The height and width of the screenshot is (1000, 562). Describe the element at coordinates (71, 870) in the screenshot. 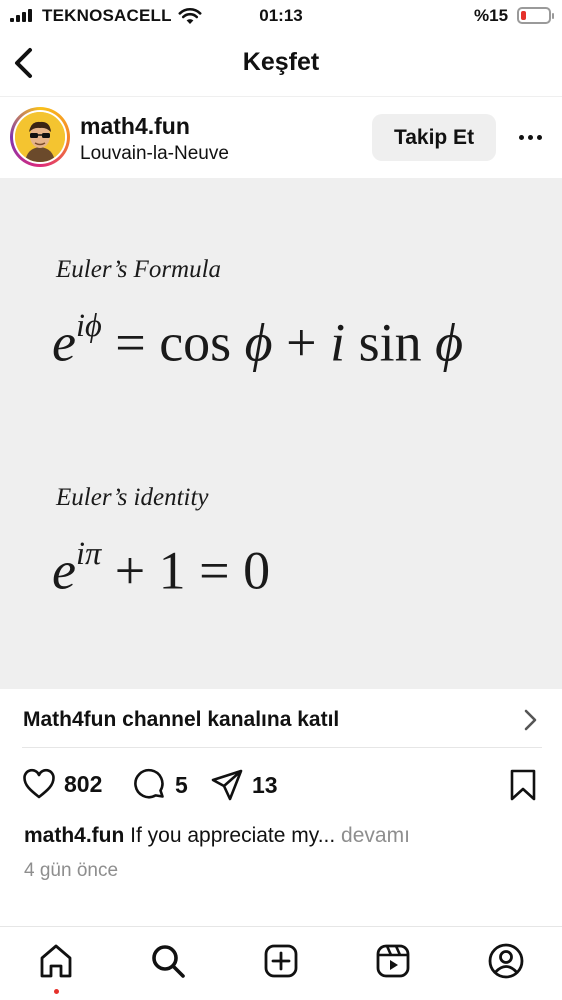

I see `post-timestamp: 4 gün önce` at that location.